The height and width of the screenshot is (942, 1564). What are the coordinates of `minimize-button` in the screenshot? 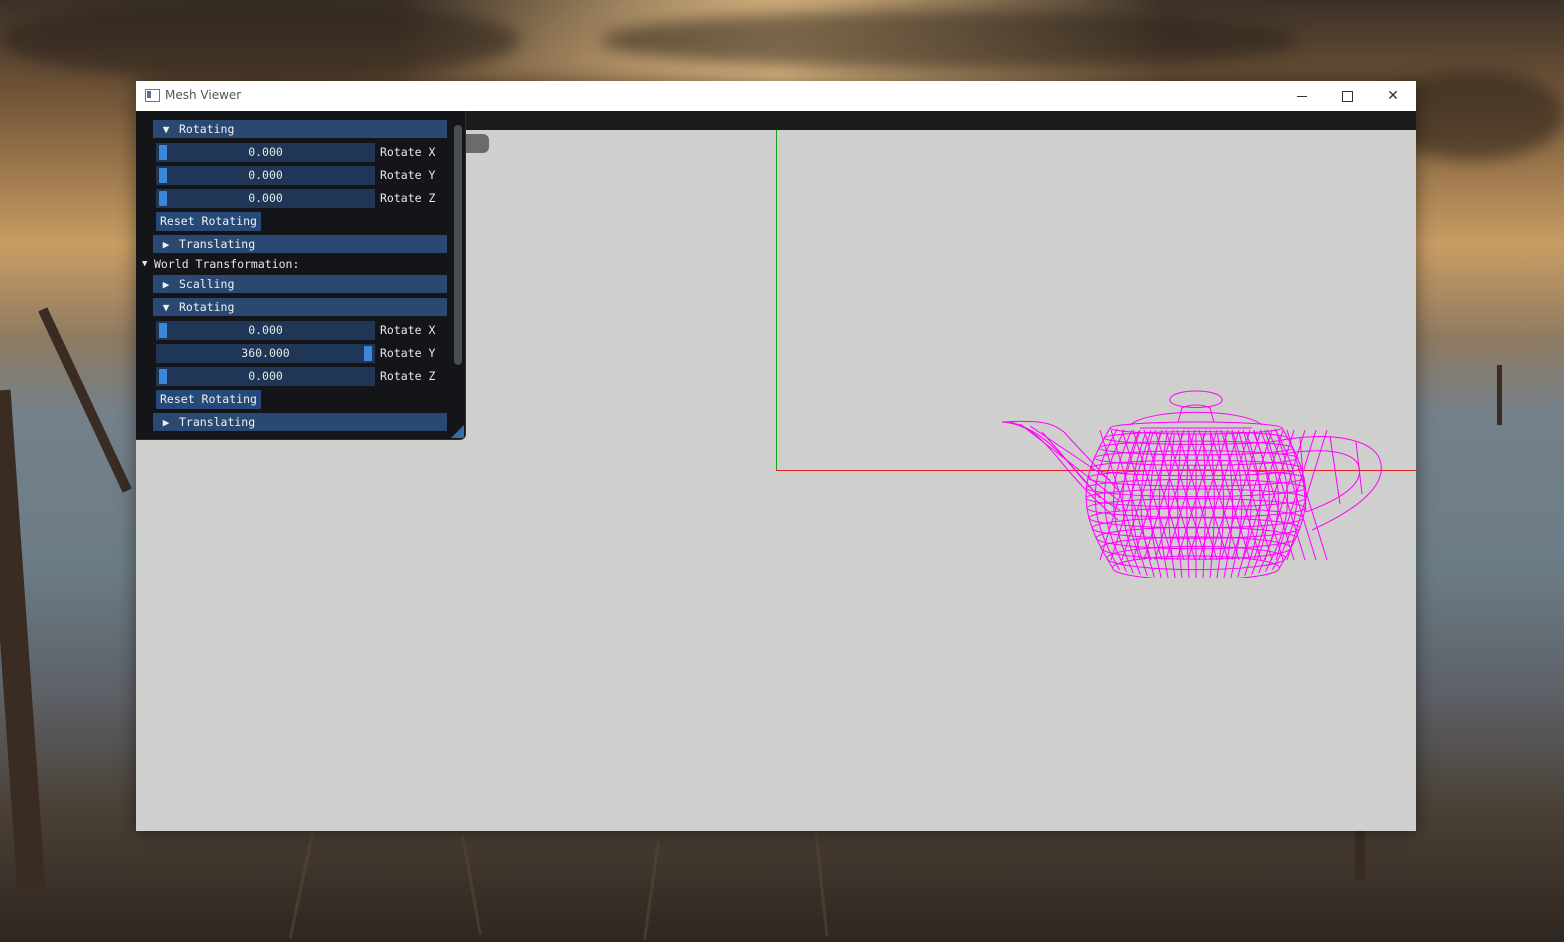 It's located at (1302, 96).